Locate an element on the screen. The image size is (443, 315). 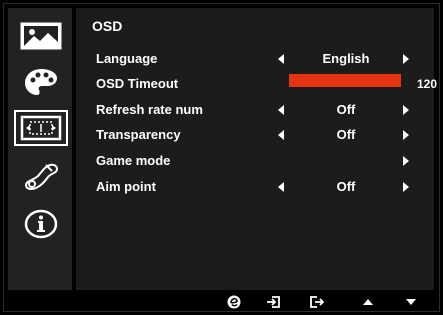
osd-timeout-value: 120 is located at coordinates (427, 84).